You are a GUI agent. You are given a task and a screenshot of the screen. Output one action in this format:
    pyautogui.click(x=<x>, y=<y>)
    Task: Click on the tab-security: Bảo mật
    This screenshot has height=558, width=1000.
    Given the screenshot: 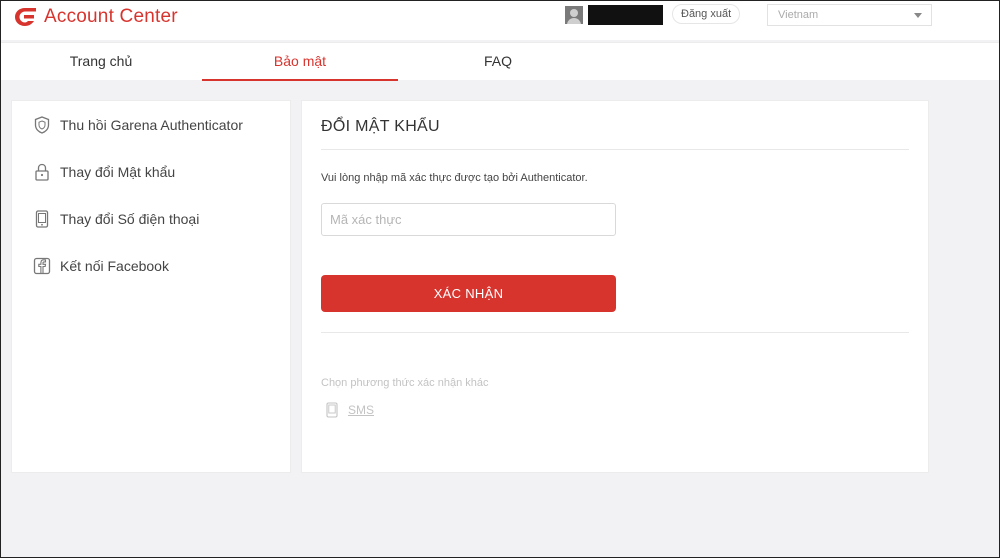 What is the action you would take?
    pyautogui.click(x=300, y=62)
    